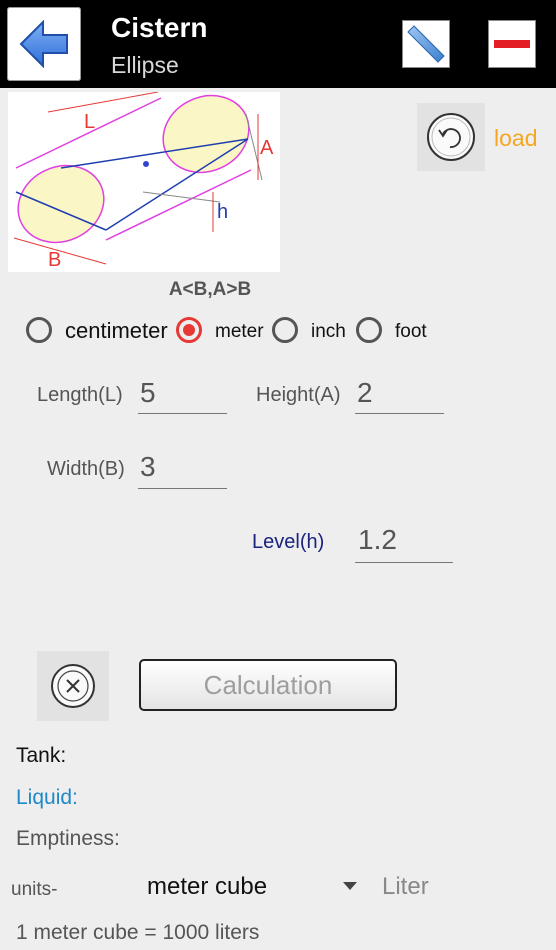  What do you see at coordinates (80, 395) in the screenshot?
I see `length-label: Length(L)` at bounding box center [80, 395].